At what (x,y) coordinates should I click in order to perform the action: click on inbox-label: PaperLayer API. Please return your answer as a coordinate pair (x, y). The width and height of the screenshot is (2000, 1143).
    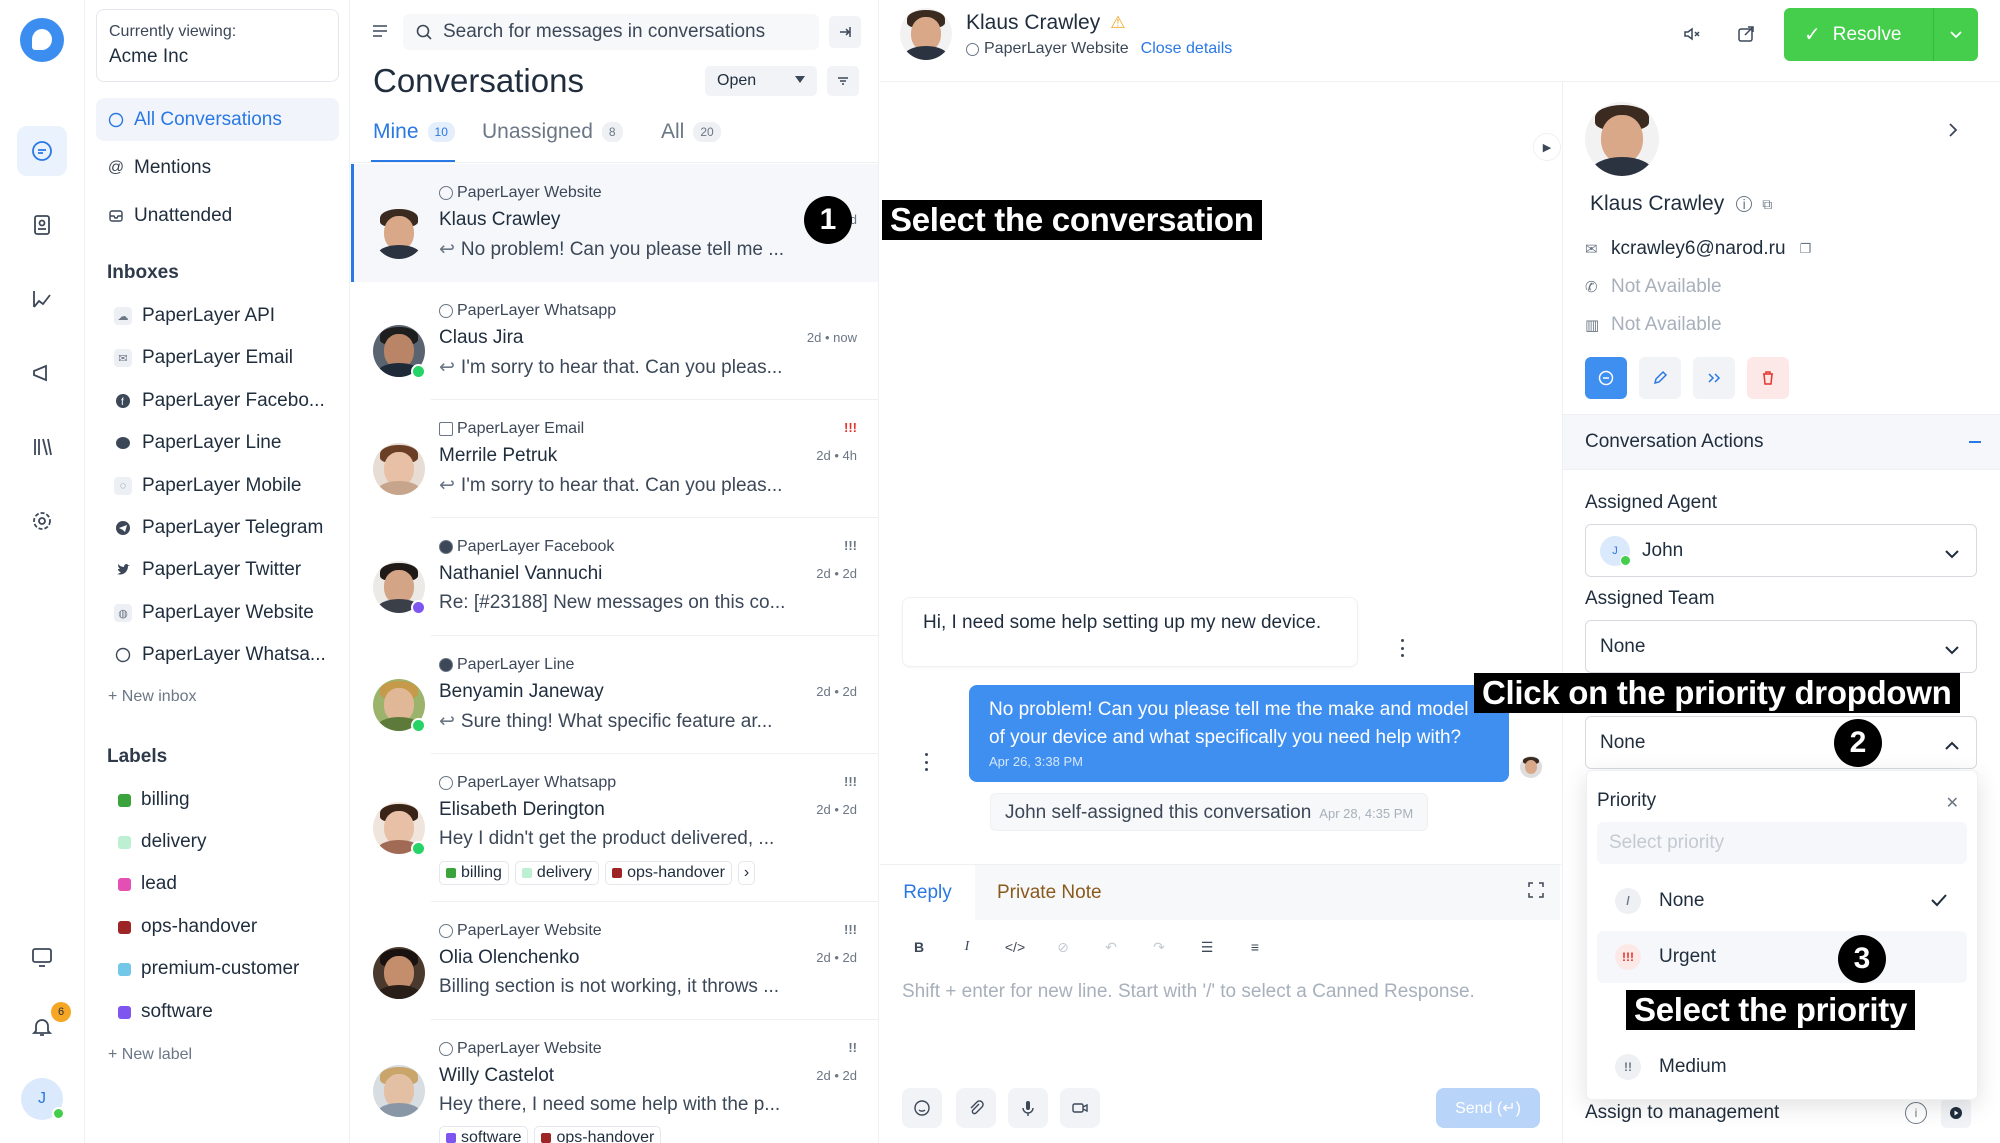
    Looking at the image, I should click on (209, 315).